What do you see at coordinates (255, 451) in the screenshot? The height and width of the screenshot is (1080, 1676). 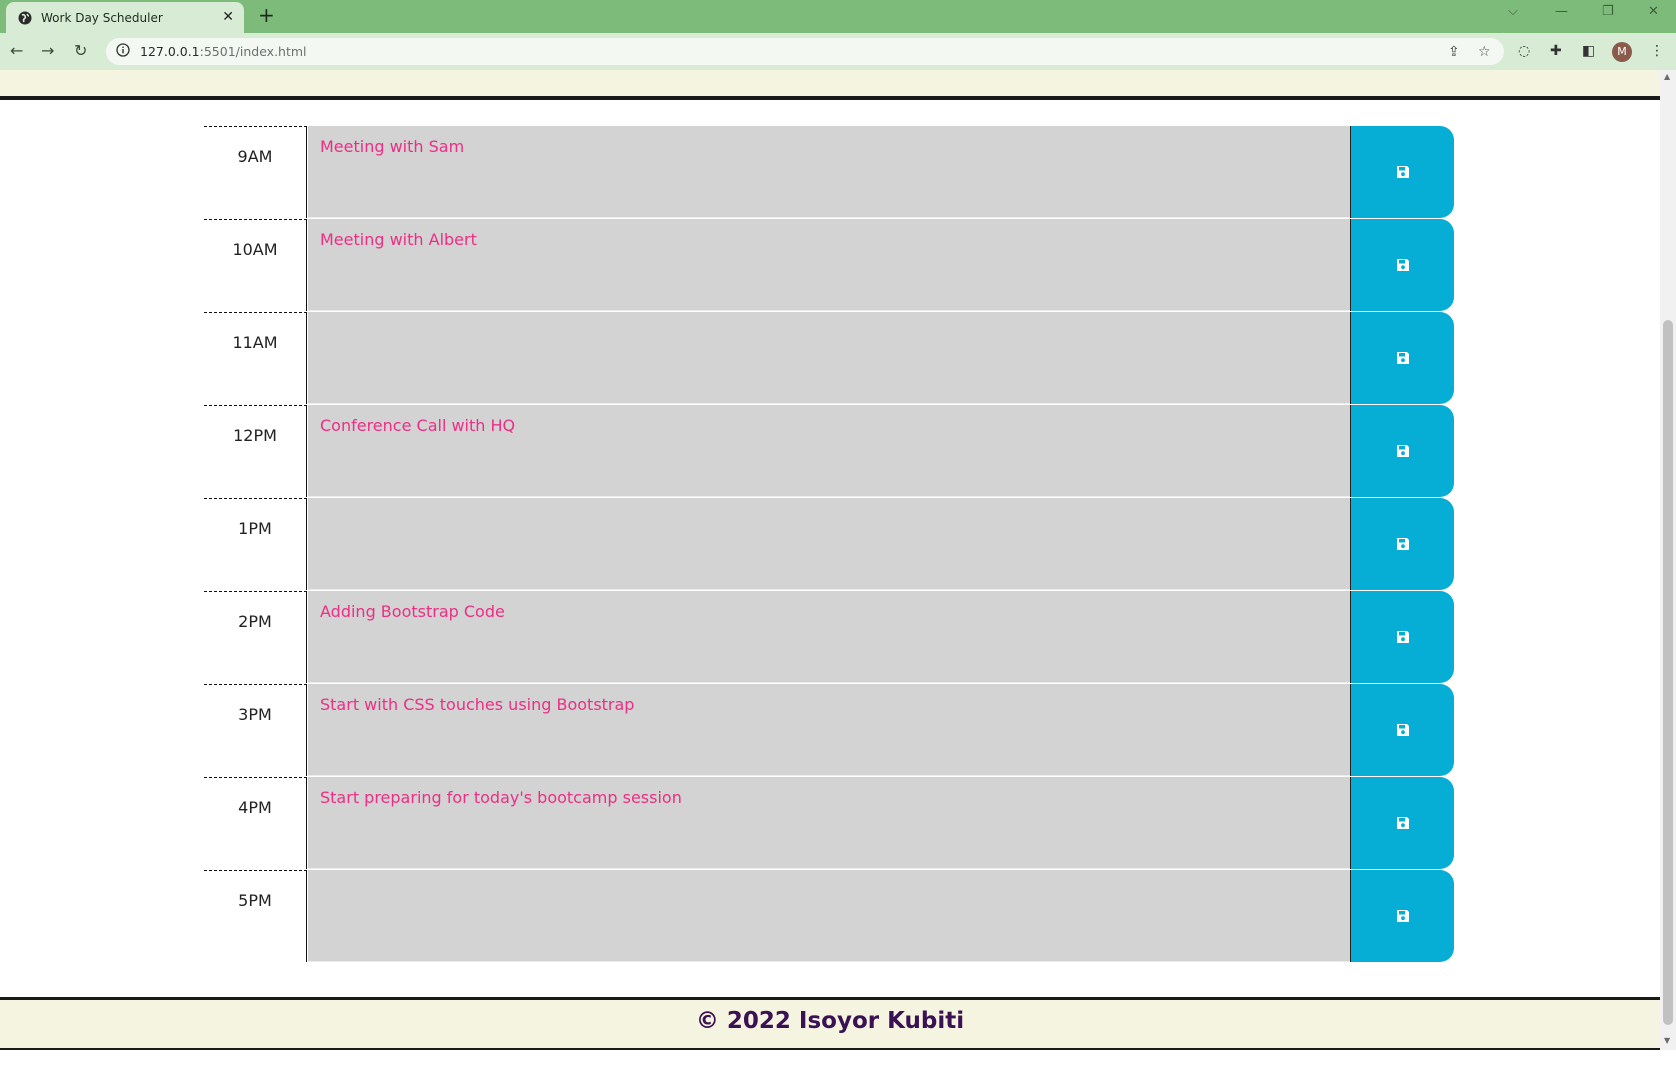 I see `hour-label: 12PM` at bounding box center [255, 451].